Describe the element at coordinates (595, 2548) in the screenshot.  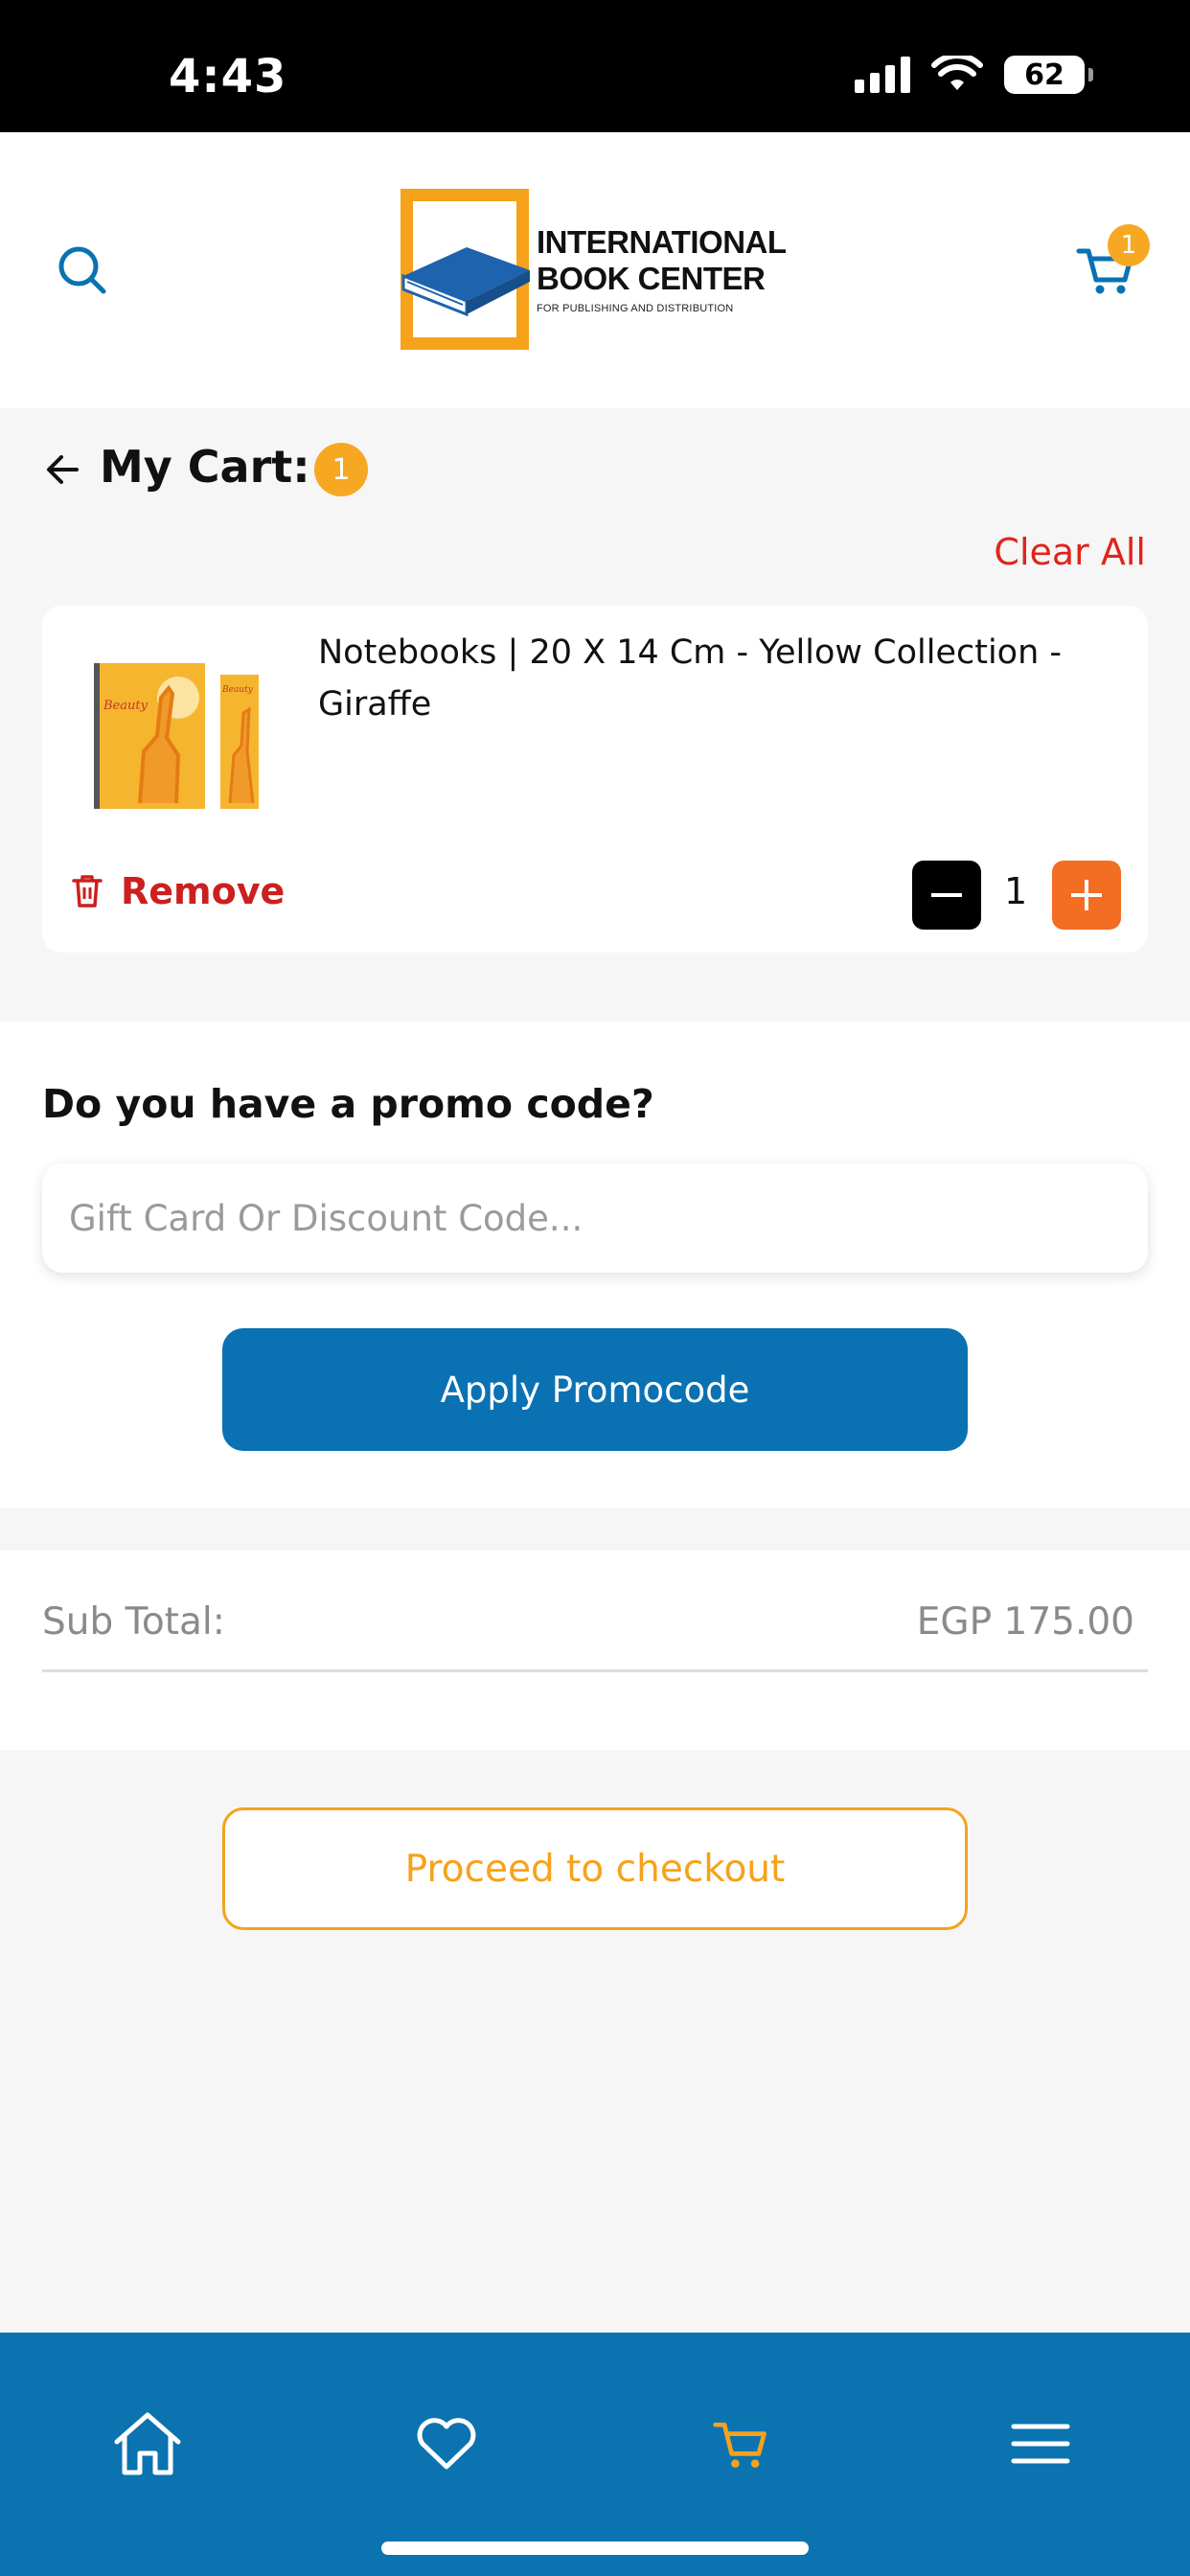
I see `home-indicator` at that location.